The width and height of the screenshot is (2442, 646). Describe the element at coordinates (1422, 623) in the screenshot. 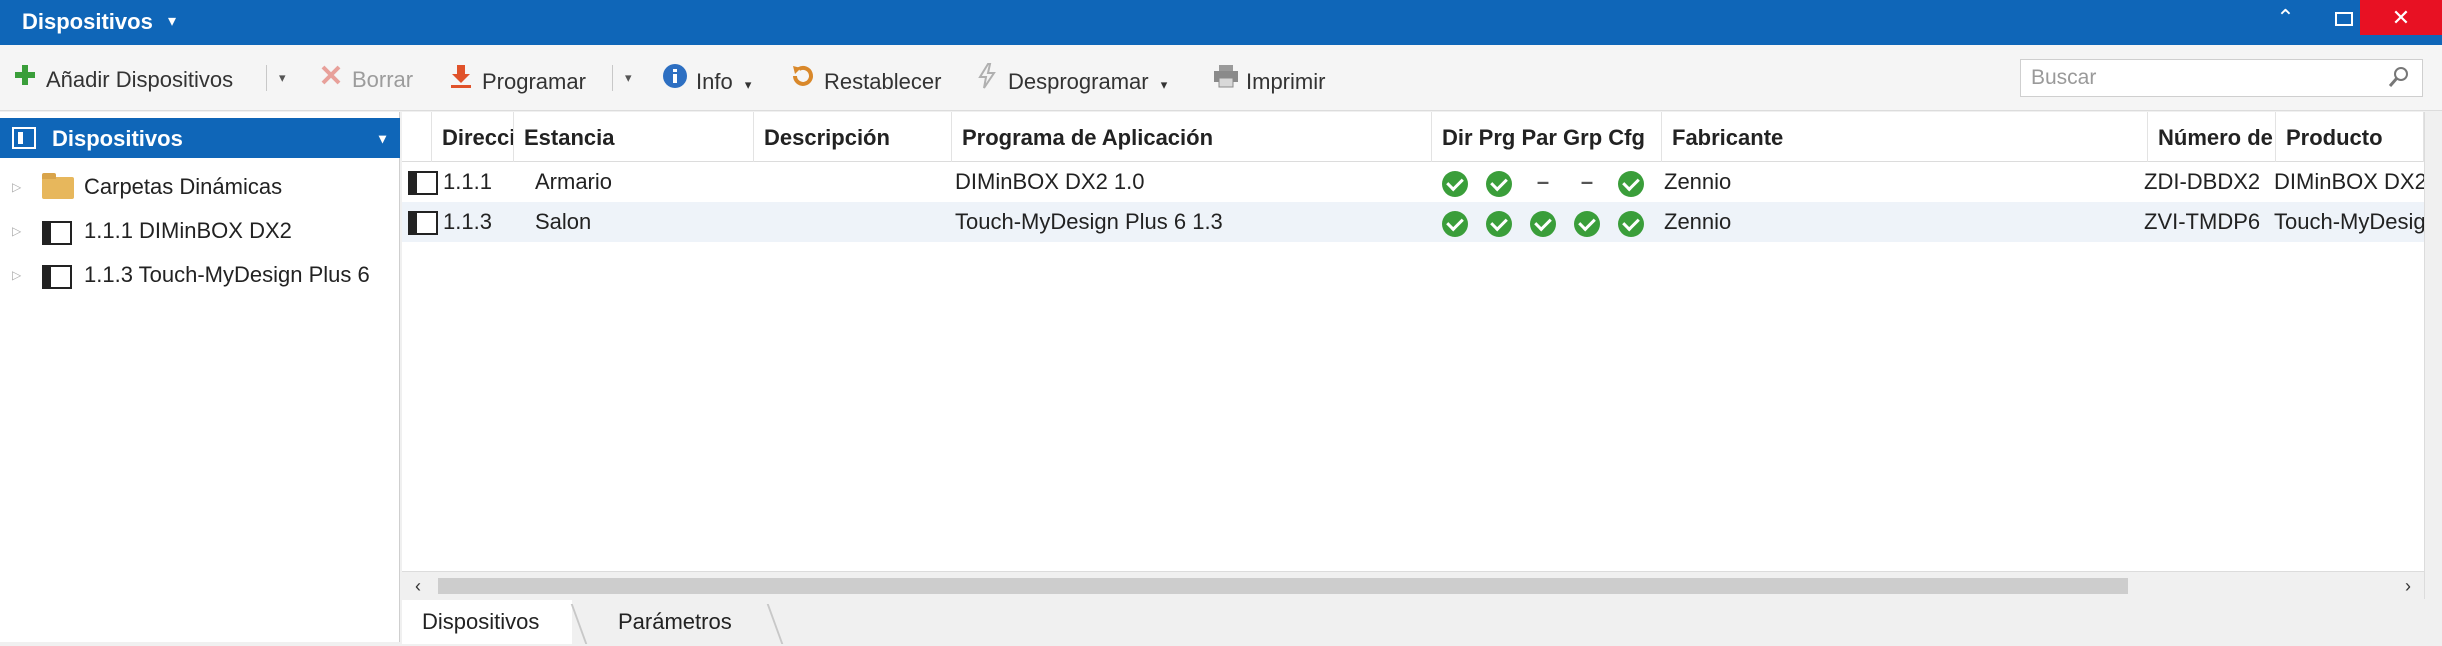

I see `bottom-tabs: Dispositivos Parámetros` at that location.